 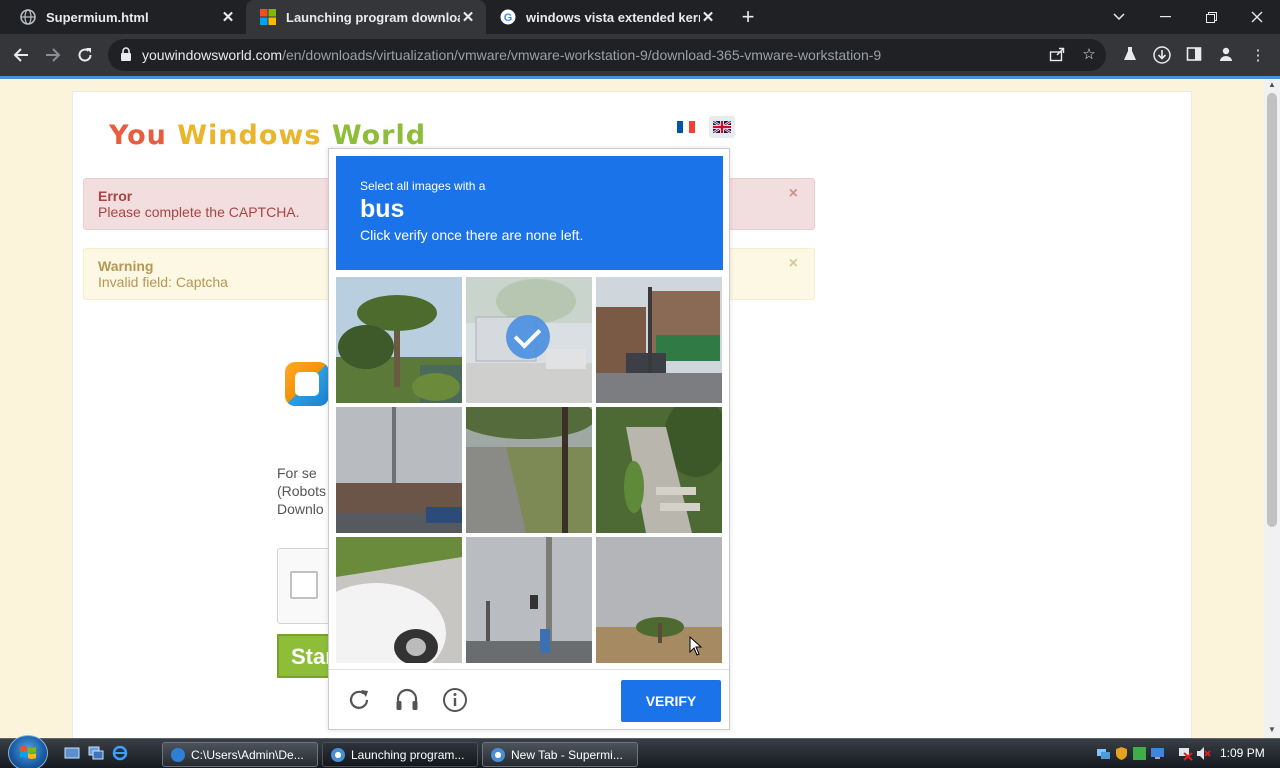 I want to click on close-window-button, so click(x=1257, y=17).